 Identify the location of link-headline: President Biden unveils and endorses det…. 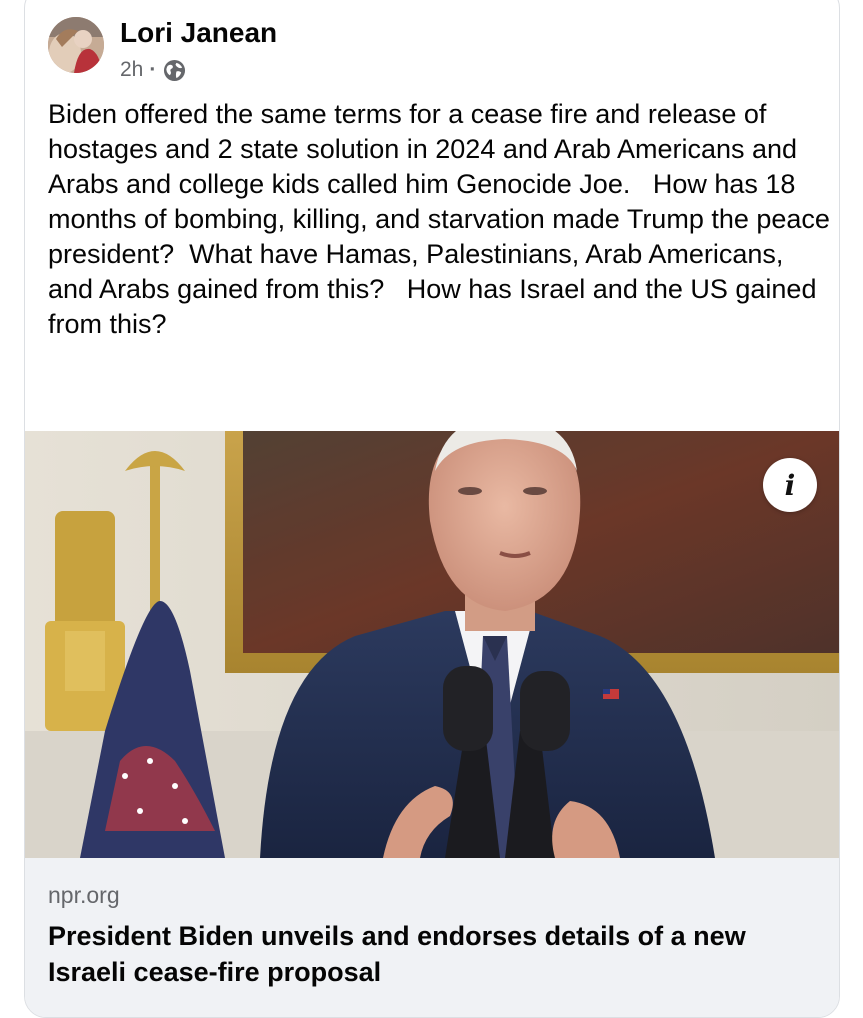
(433, 954).